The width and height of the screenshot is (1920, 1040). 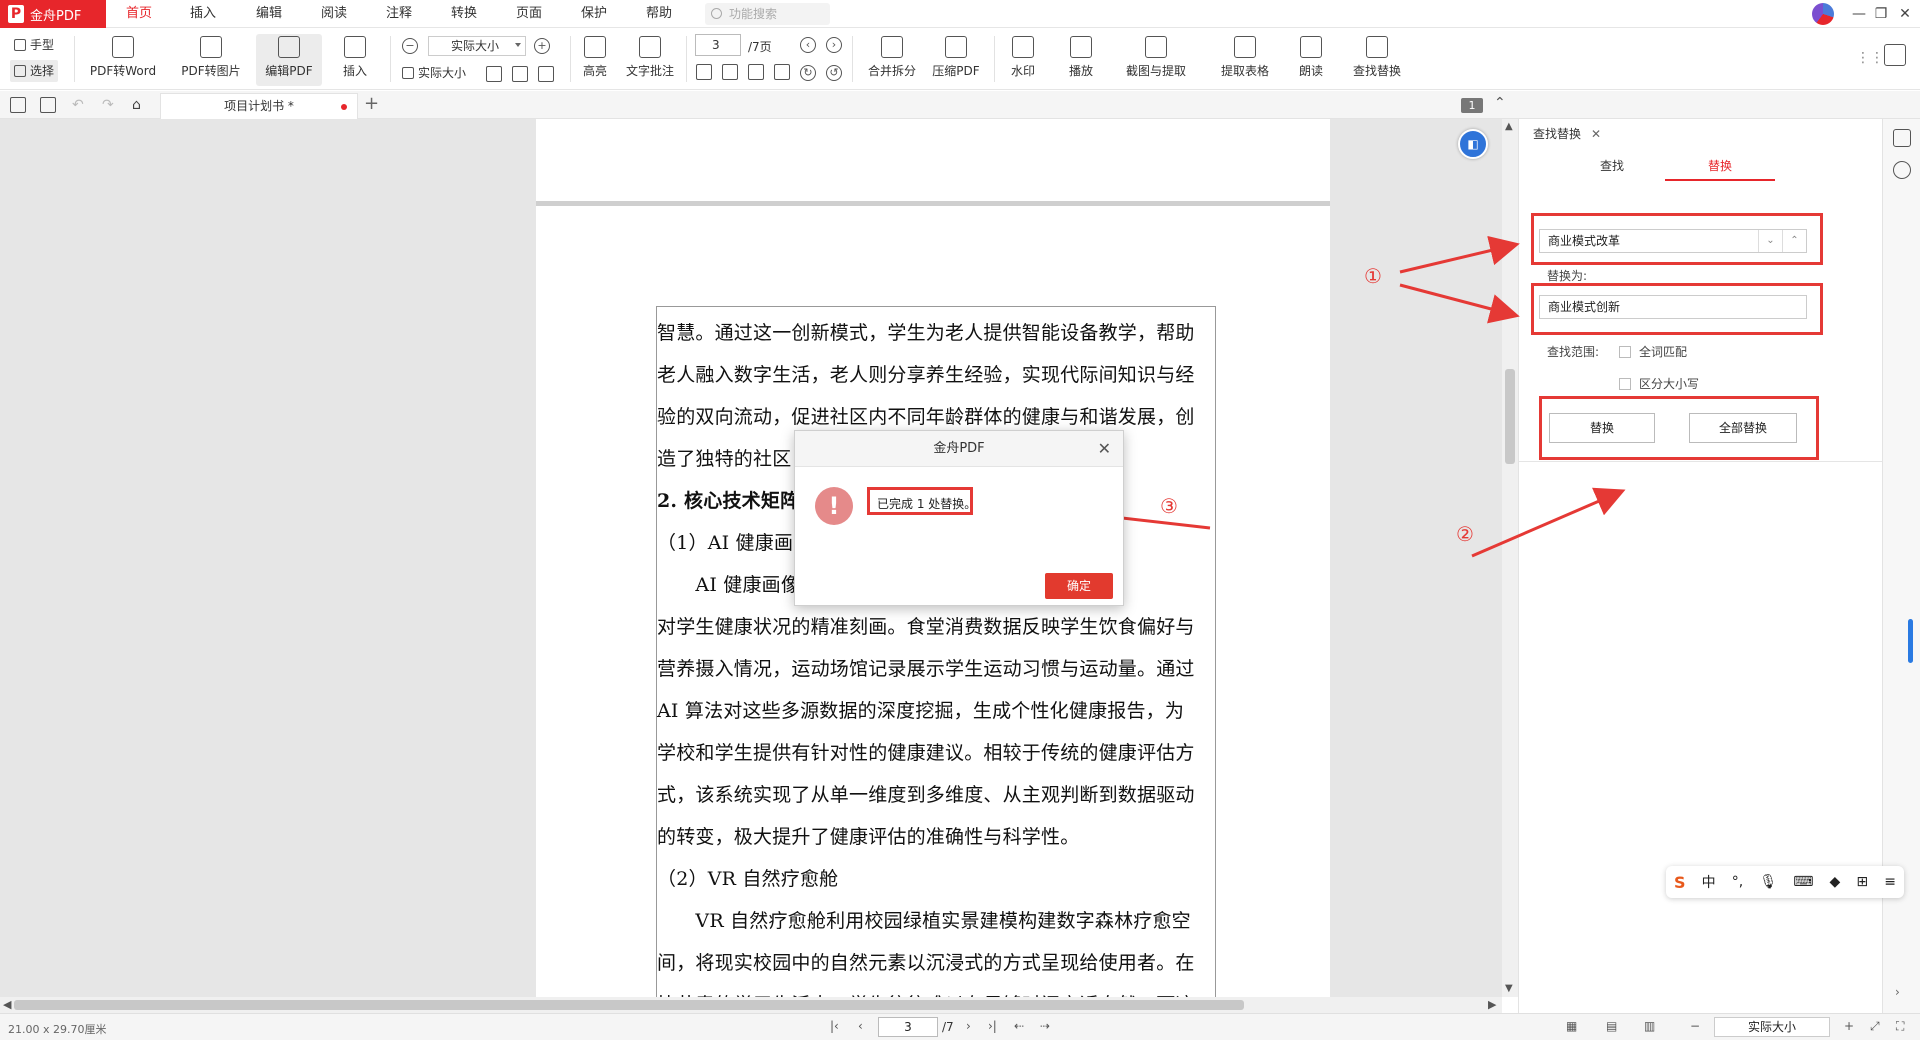 What do you see at coordinates (34, 71) in the screenshot?
I see `select-tool-button: 选择` at bounding box center [34, 71].